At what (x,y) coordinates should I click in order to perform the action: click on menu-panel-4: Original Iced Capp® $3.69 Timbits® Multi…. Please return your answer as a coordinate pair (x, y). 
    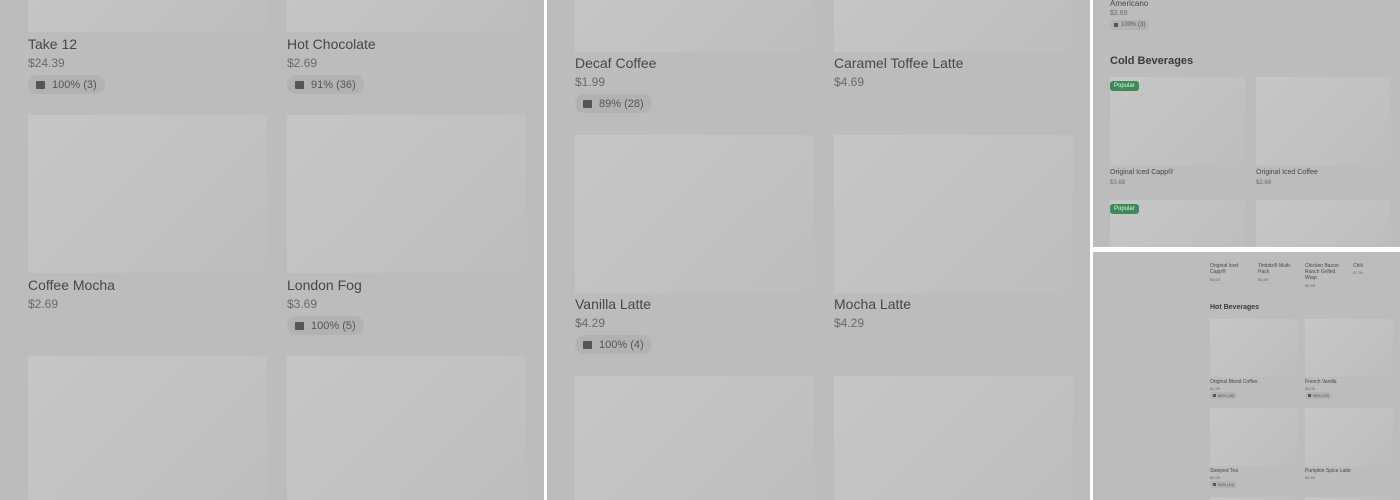
    Looking at the image, I should click on (1246, 376).